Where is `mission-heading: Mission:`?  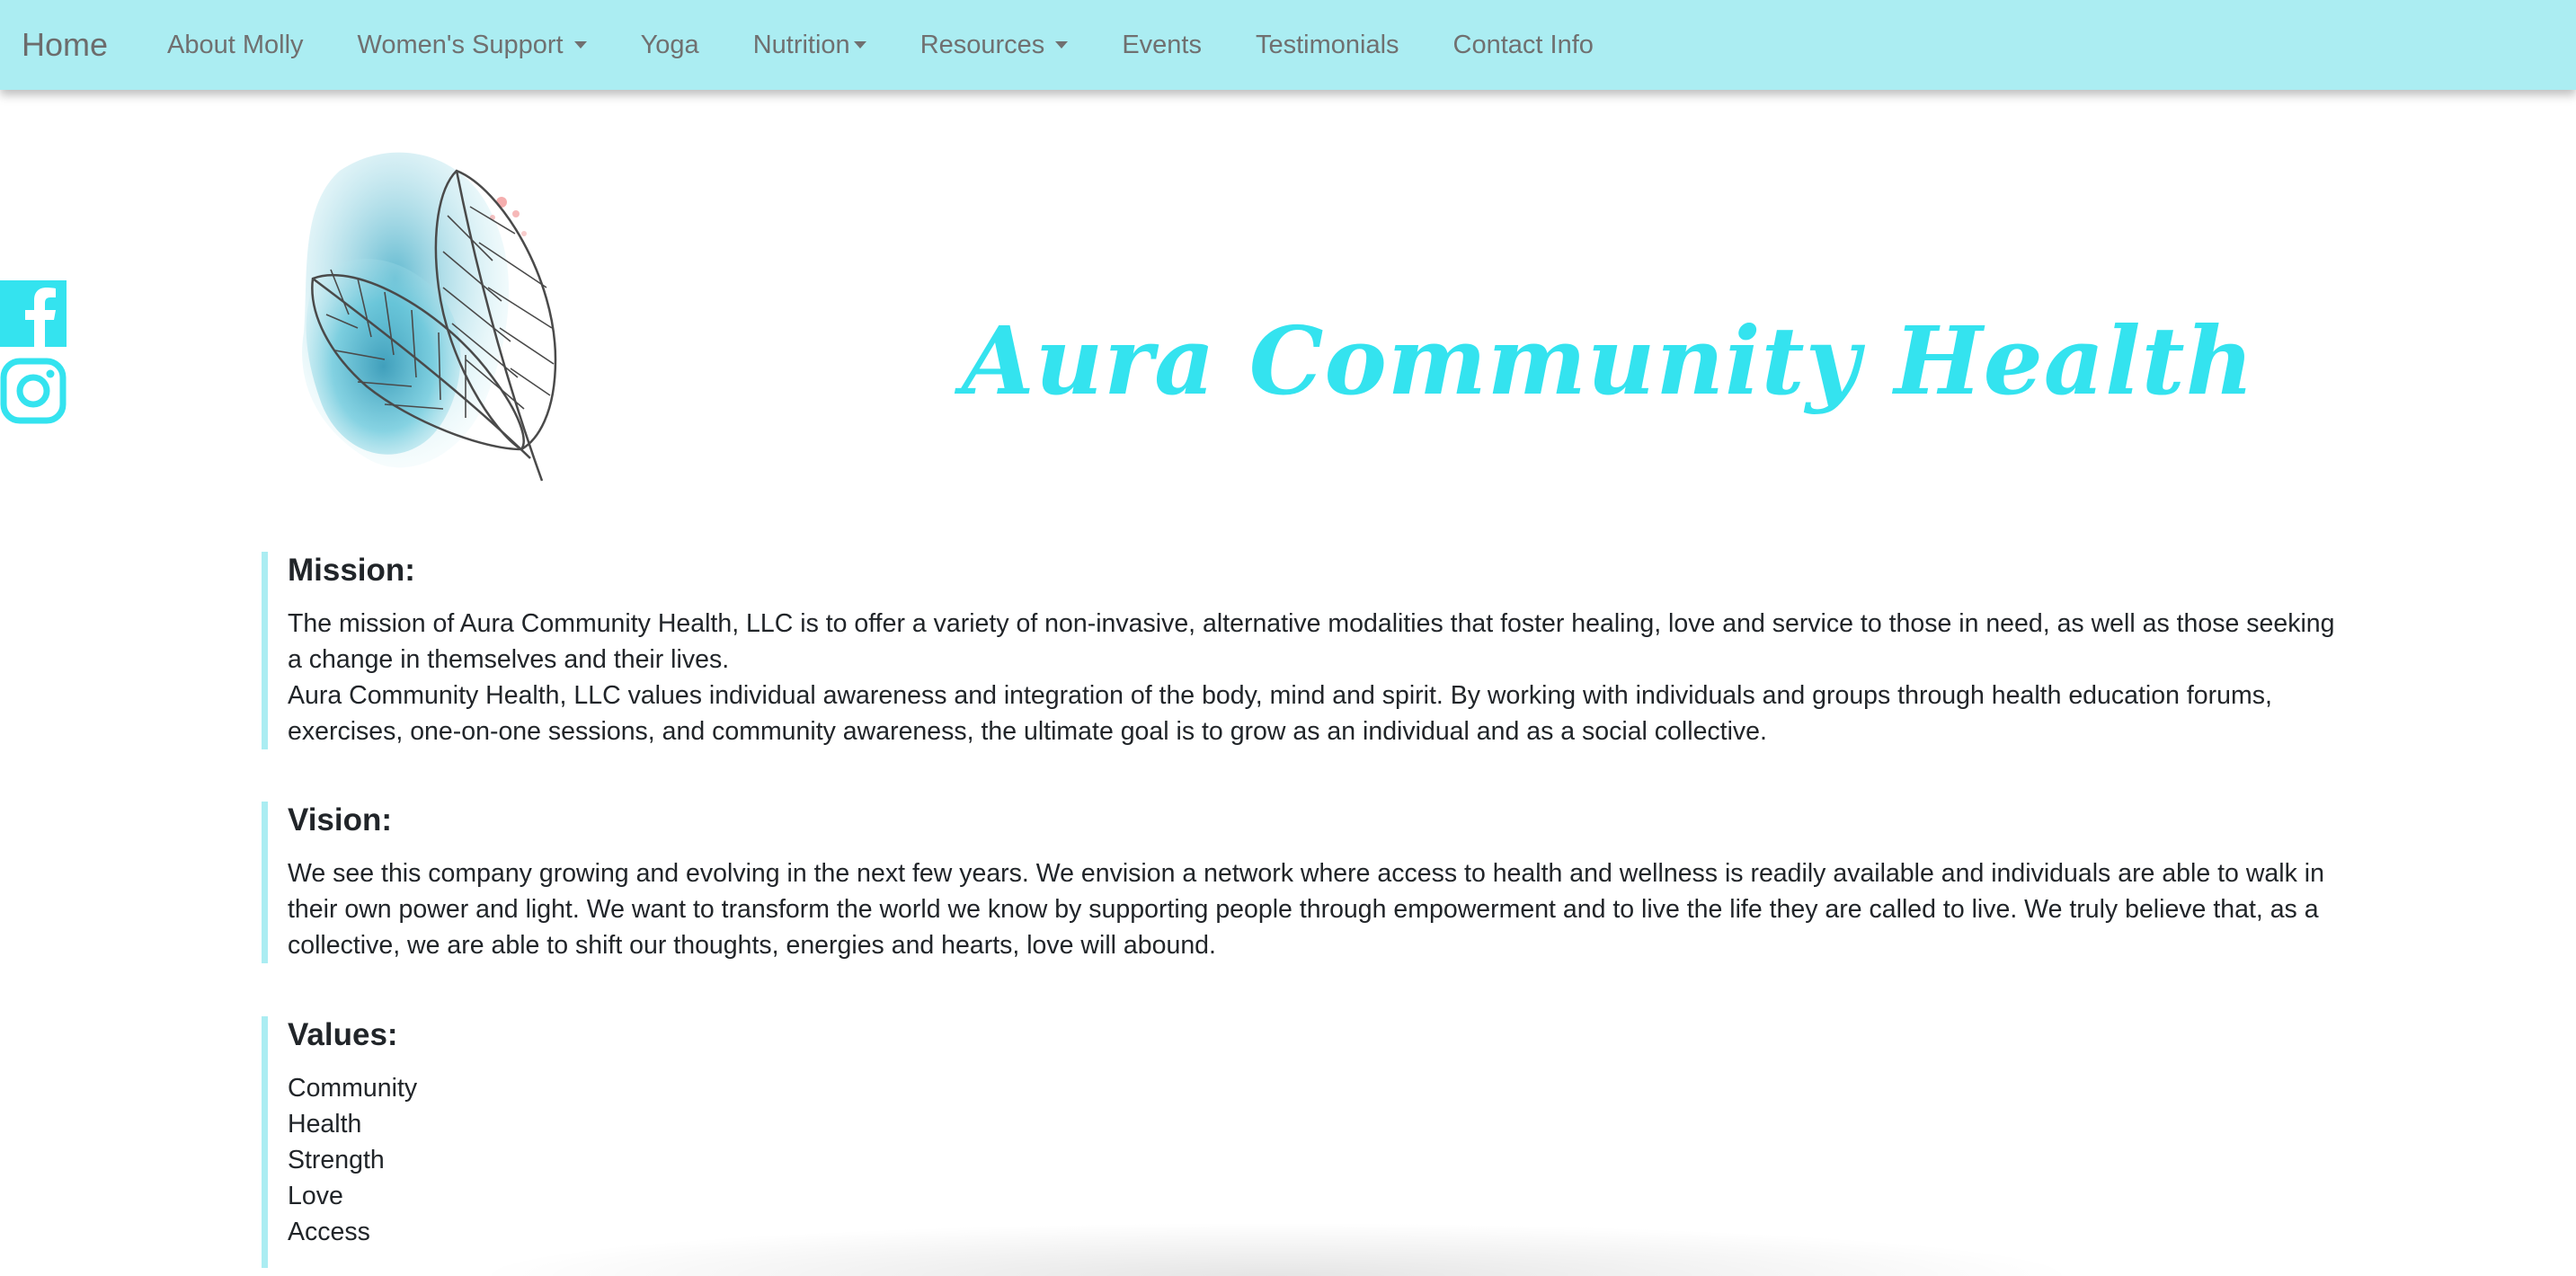
mission-heading: Mission: is located at coordinates (351, 570).